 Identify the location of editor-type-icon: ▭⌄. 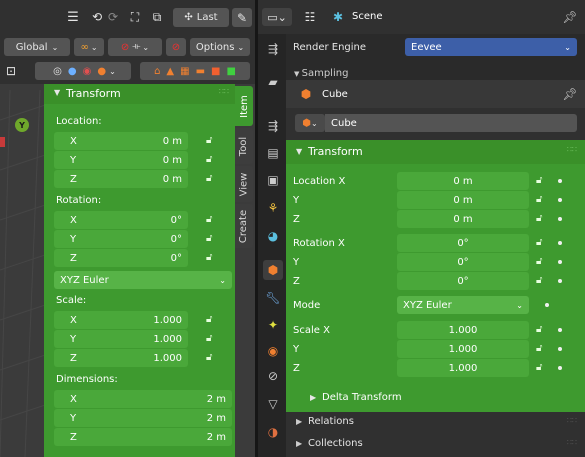
(277, 17).